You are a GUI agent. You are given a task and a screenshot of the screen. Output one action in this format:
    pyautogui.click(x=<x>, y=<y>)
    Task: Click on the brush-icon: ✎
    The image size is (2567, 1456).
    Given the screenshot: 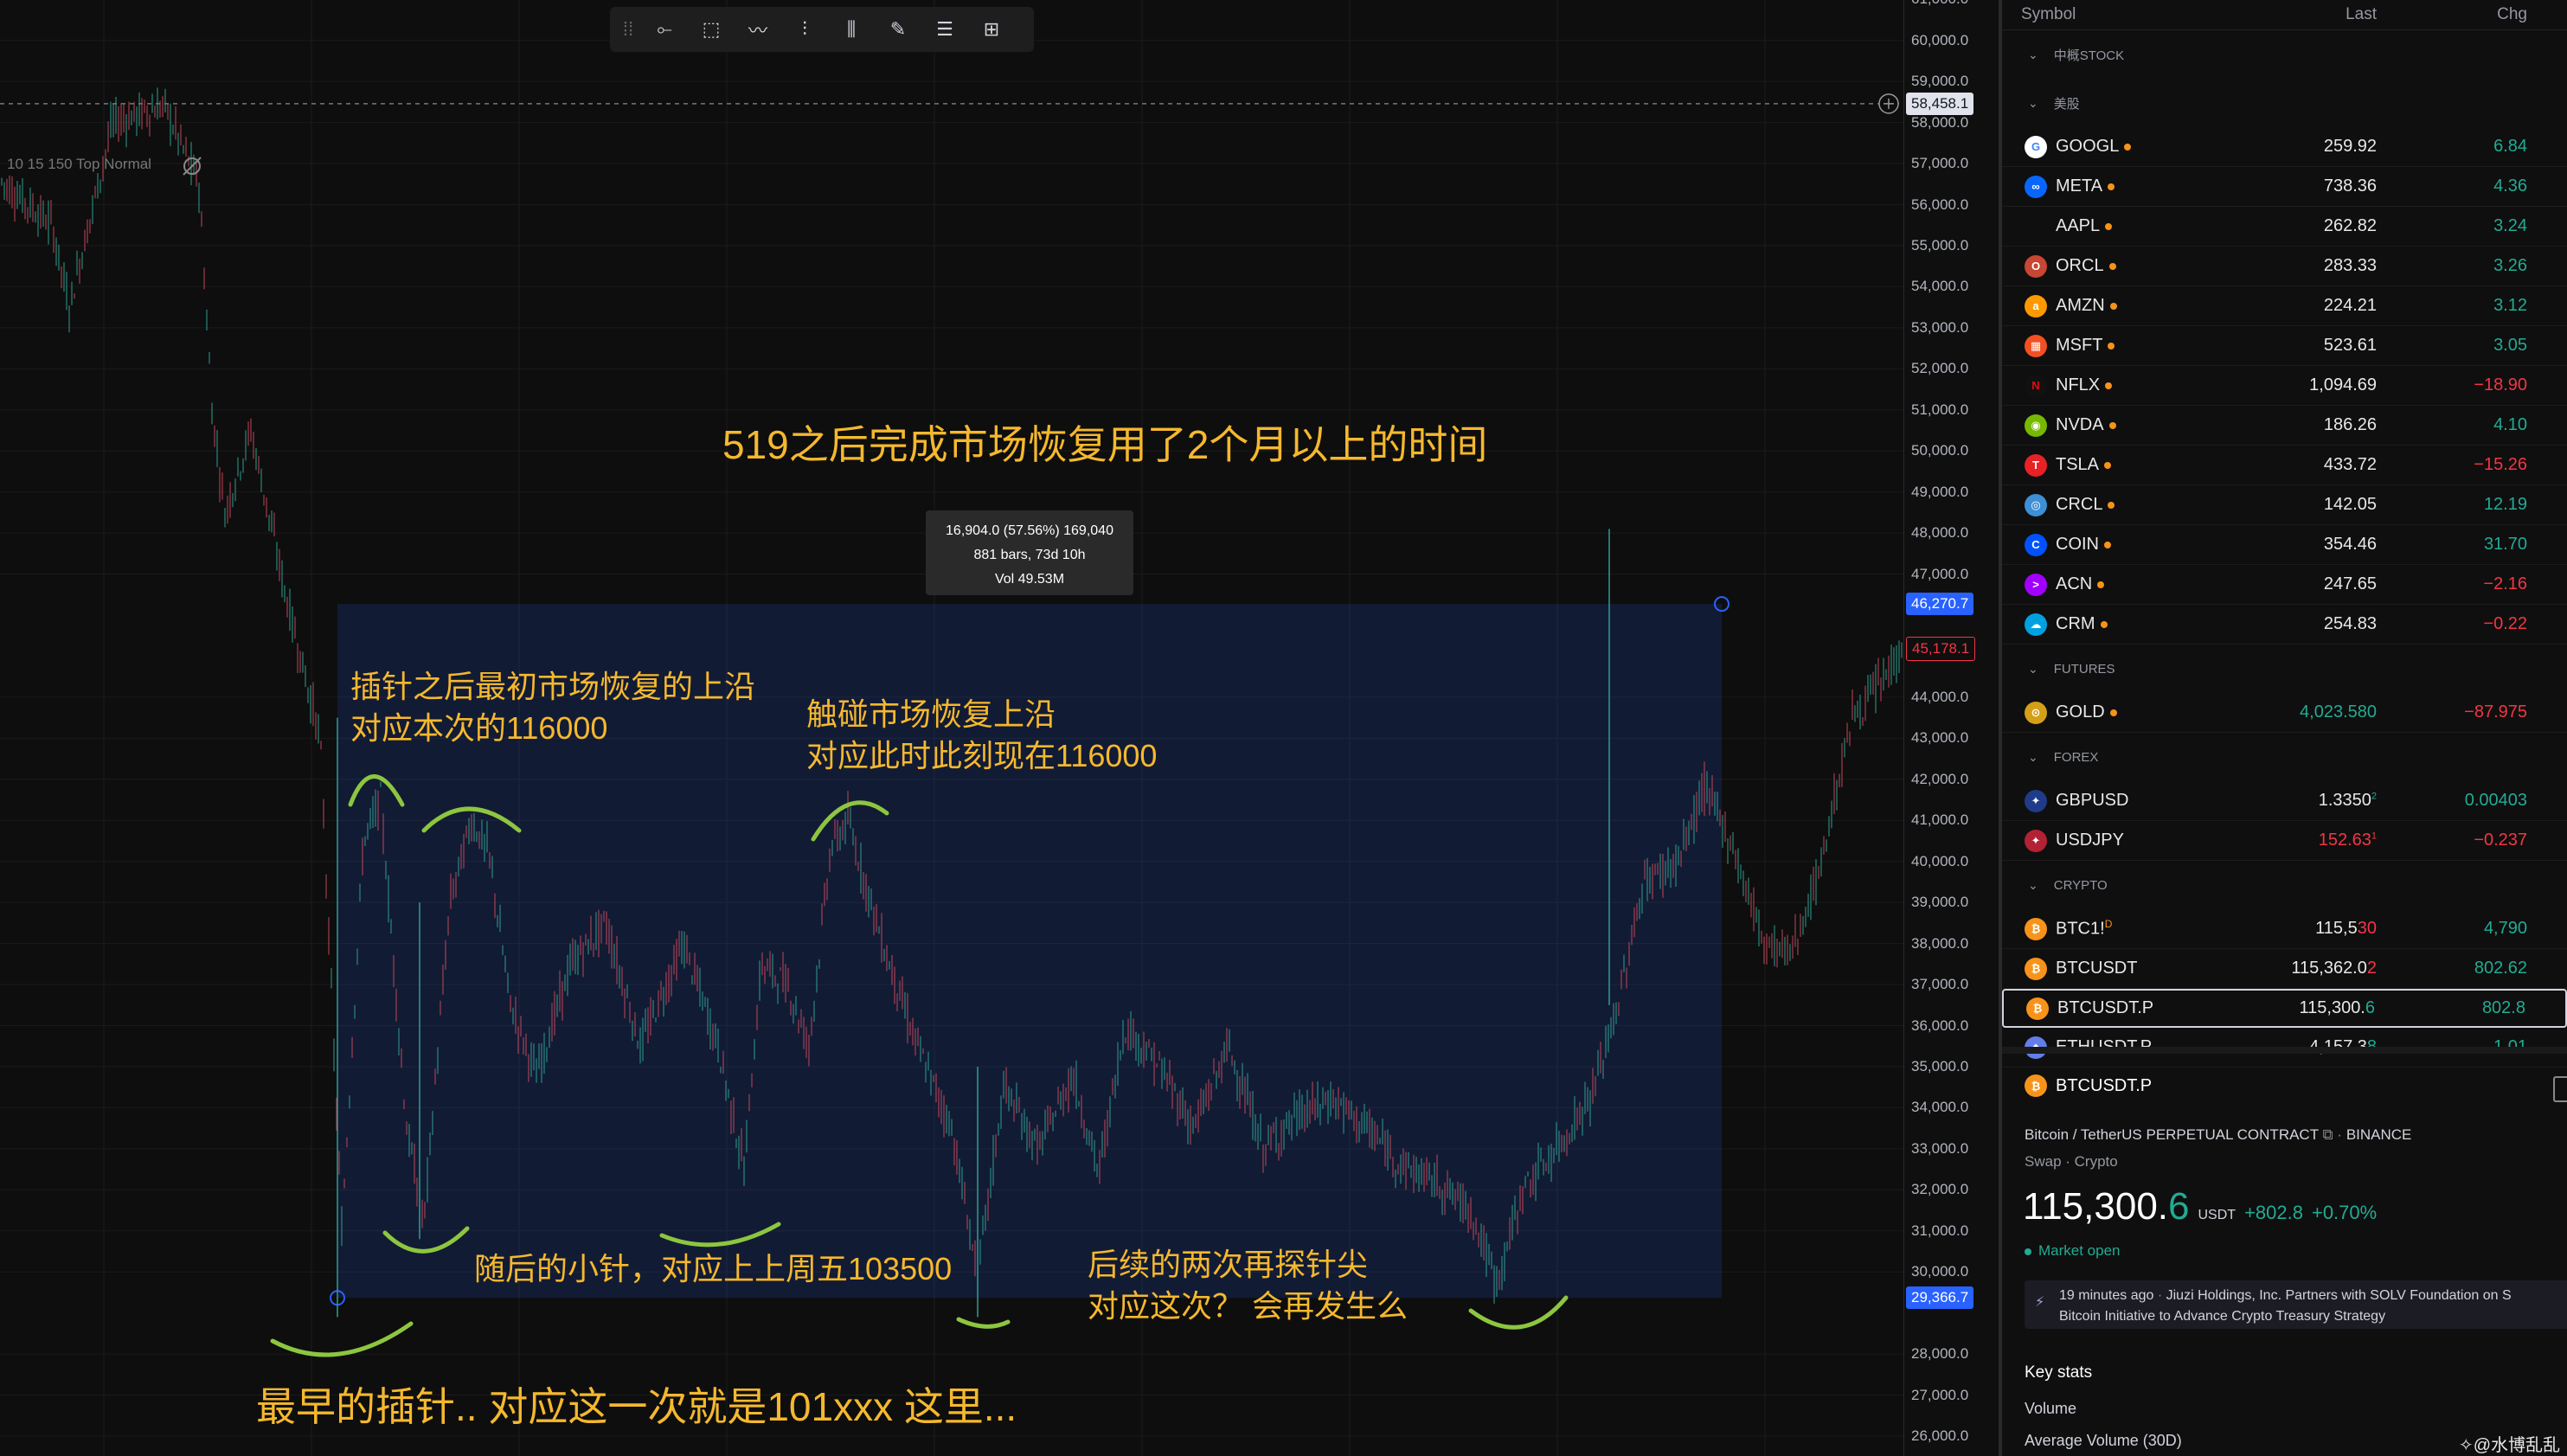 What is the action you would take?
    pyautogui.click(x=898, y=29)
    